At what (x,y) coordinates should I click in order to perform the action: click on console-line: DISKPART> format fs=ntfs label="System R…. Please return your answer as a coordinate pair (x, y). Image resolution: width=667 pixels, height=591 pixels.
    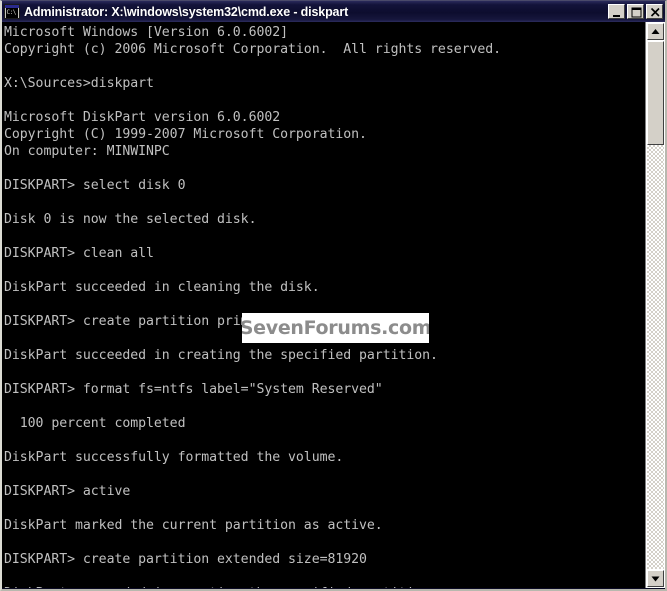
    Looking at the image, I should click on (193, 389).